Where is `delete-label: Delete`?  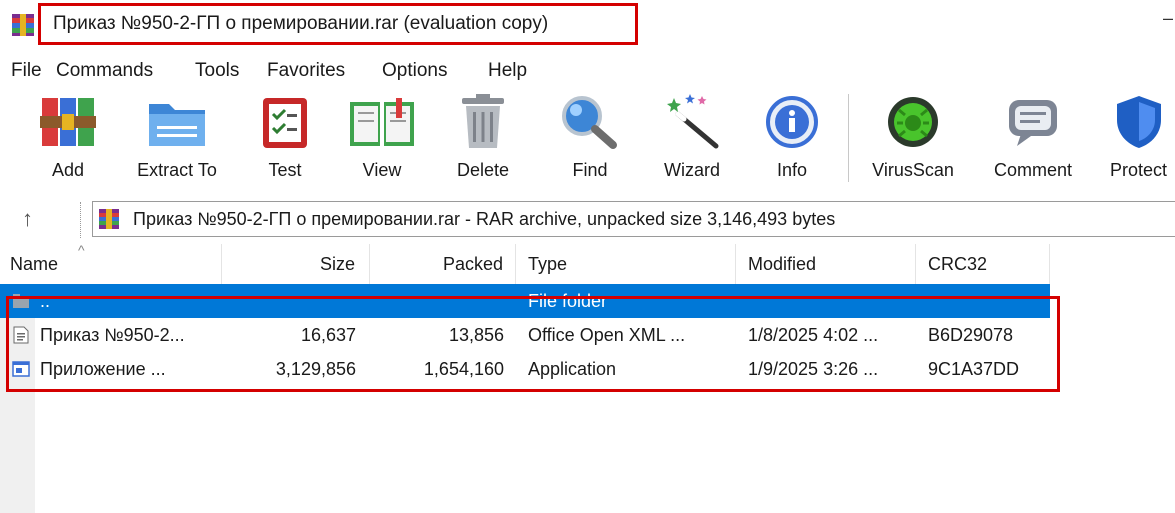 delete-label: Delete is located at coordinates (483, 170).